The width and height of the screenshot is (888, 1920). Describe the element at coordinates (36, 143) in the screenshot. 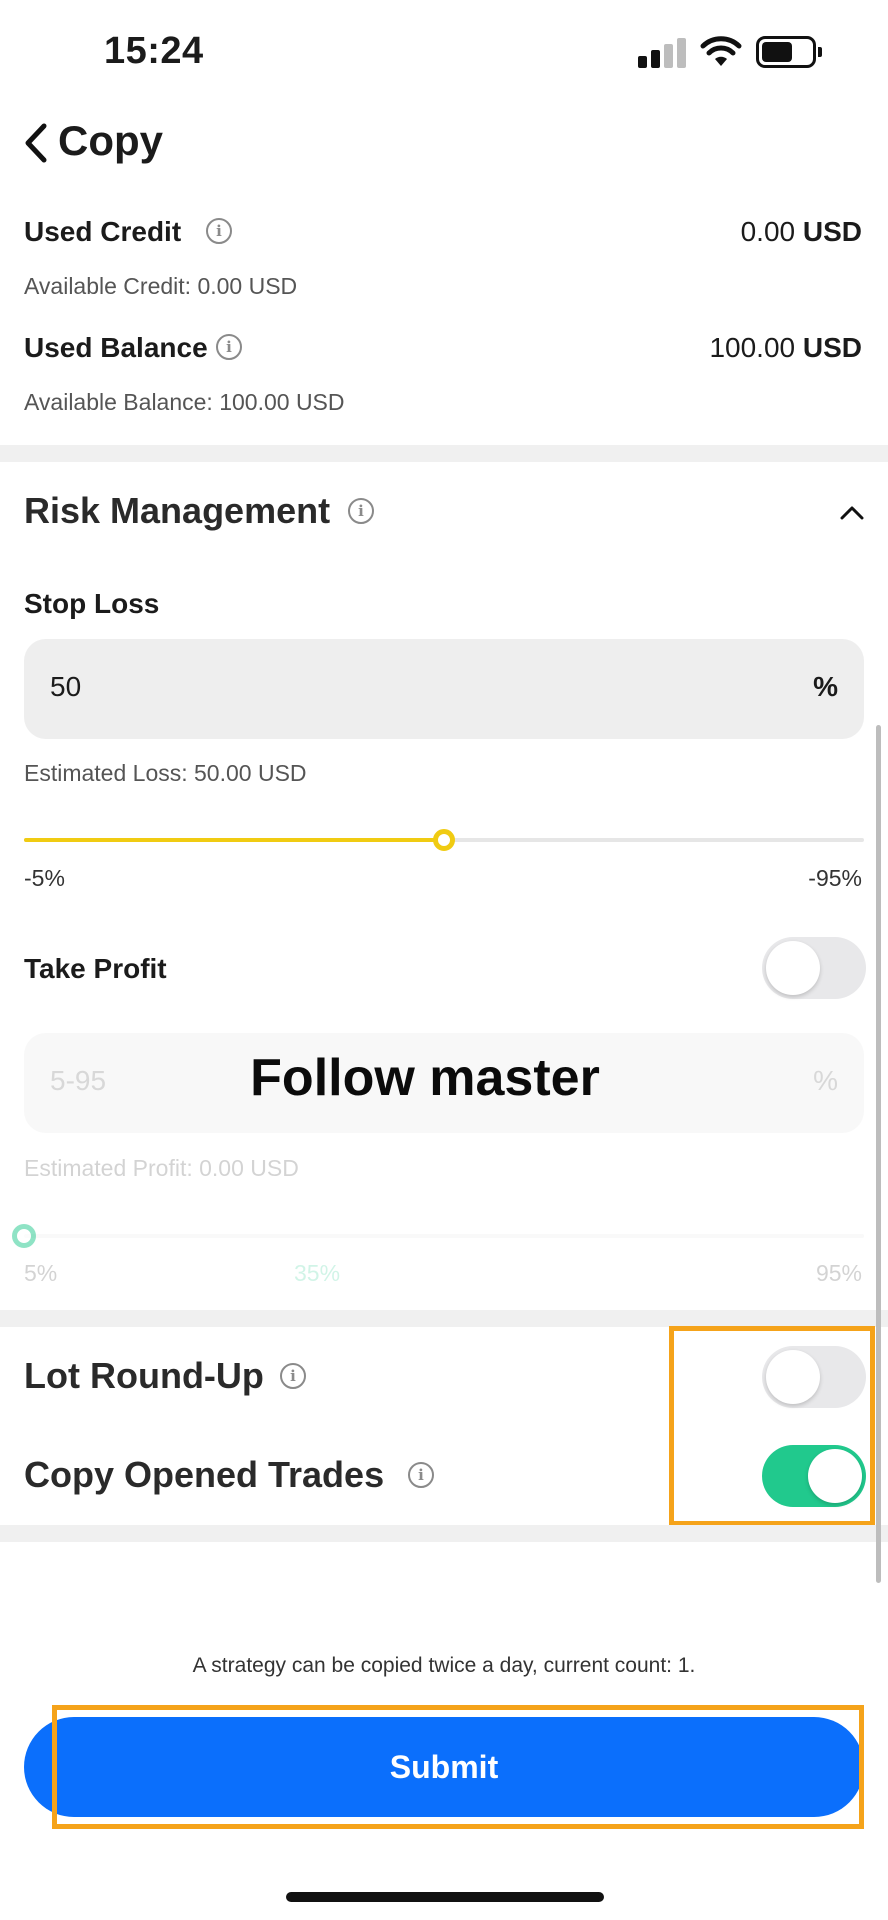

I see `chevron-left-icon` at that location.